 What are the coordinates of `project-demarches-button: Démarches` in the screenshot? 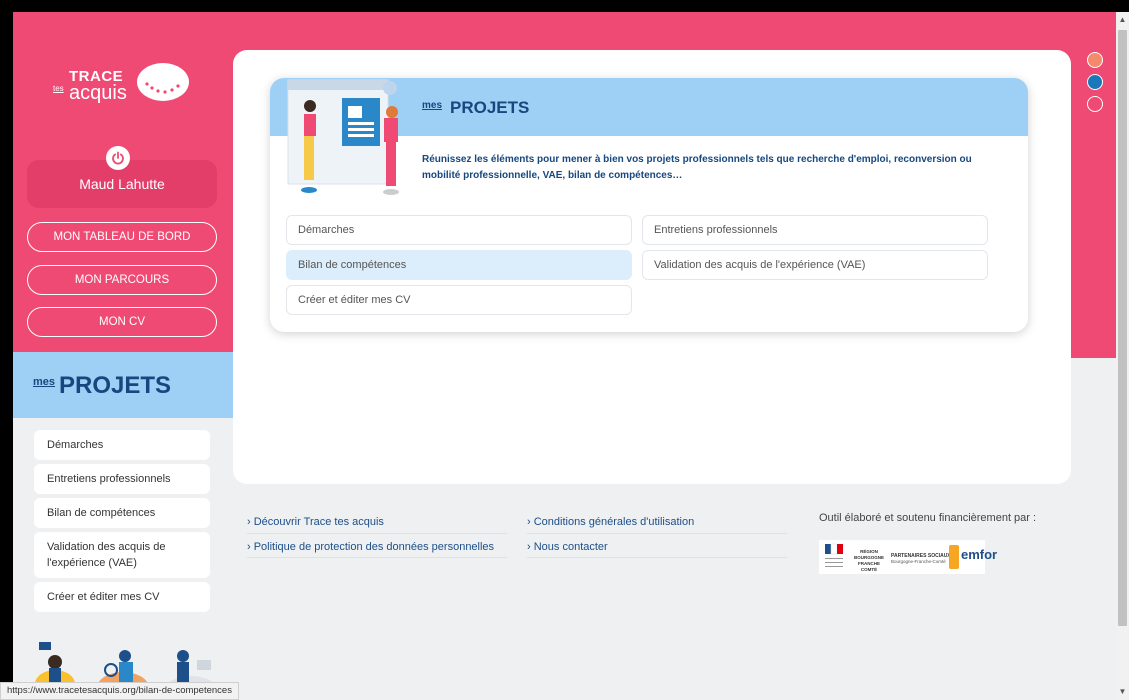 It's located at (459, 230).